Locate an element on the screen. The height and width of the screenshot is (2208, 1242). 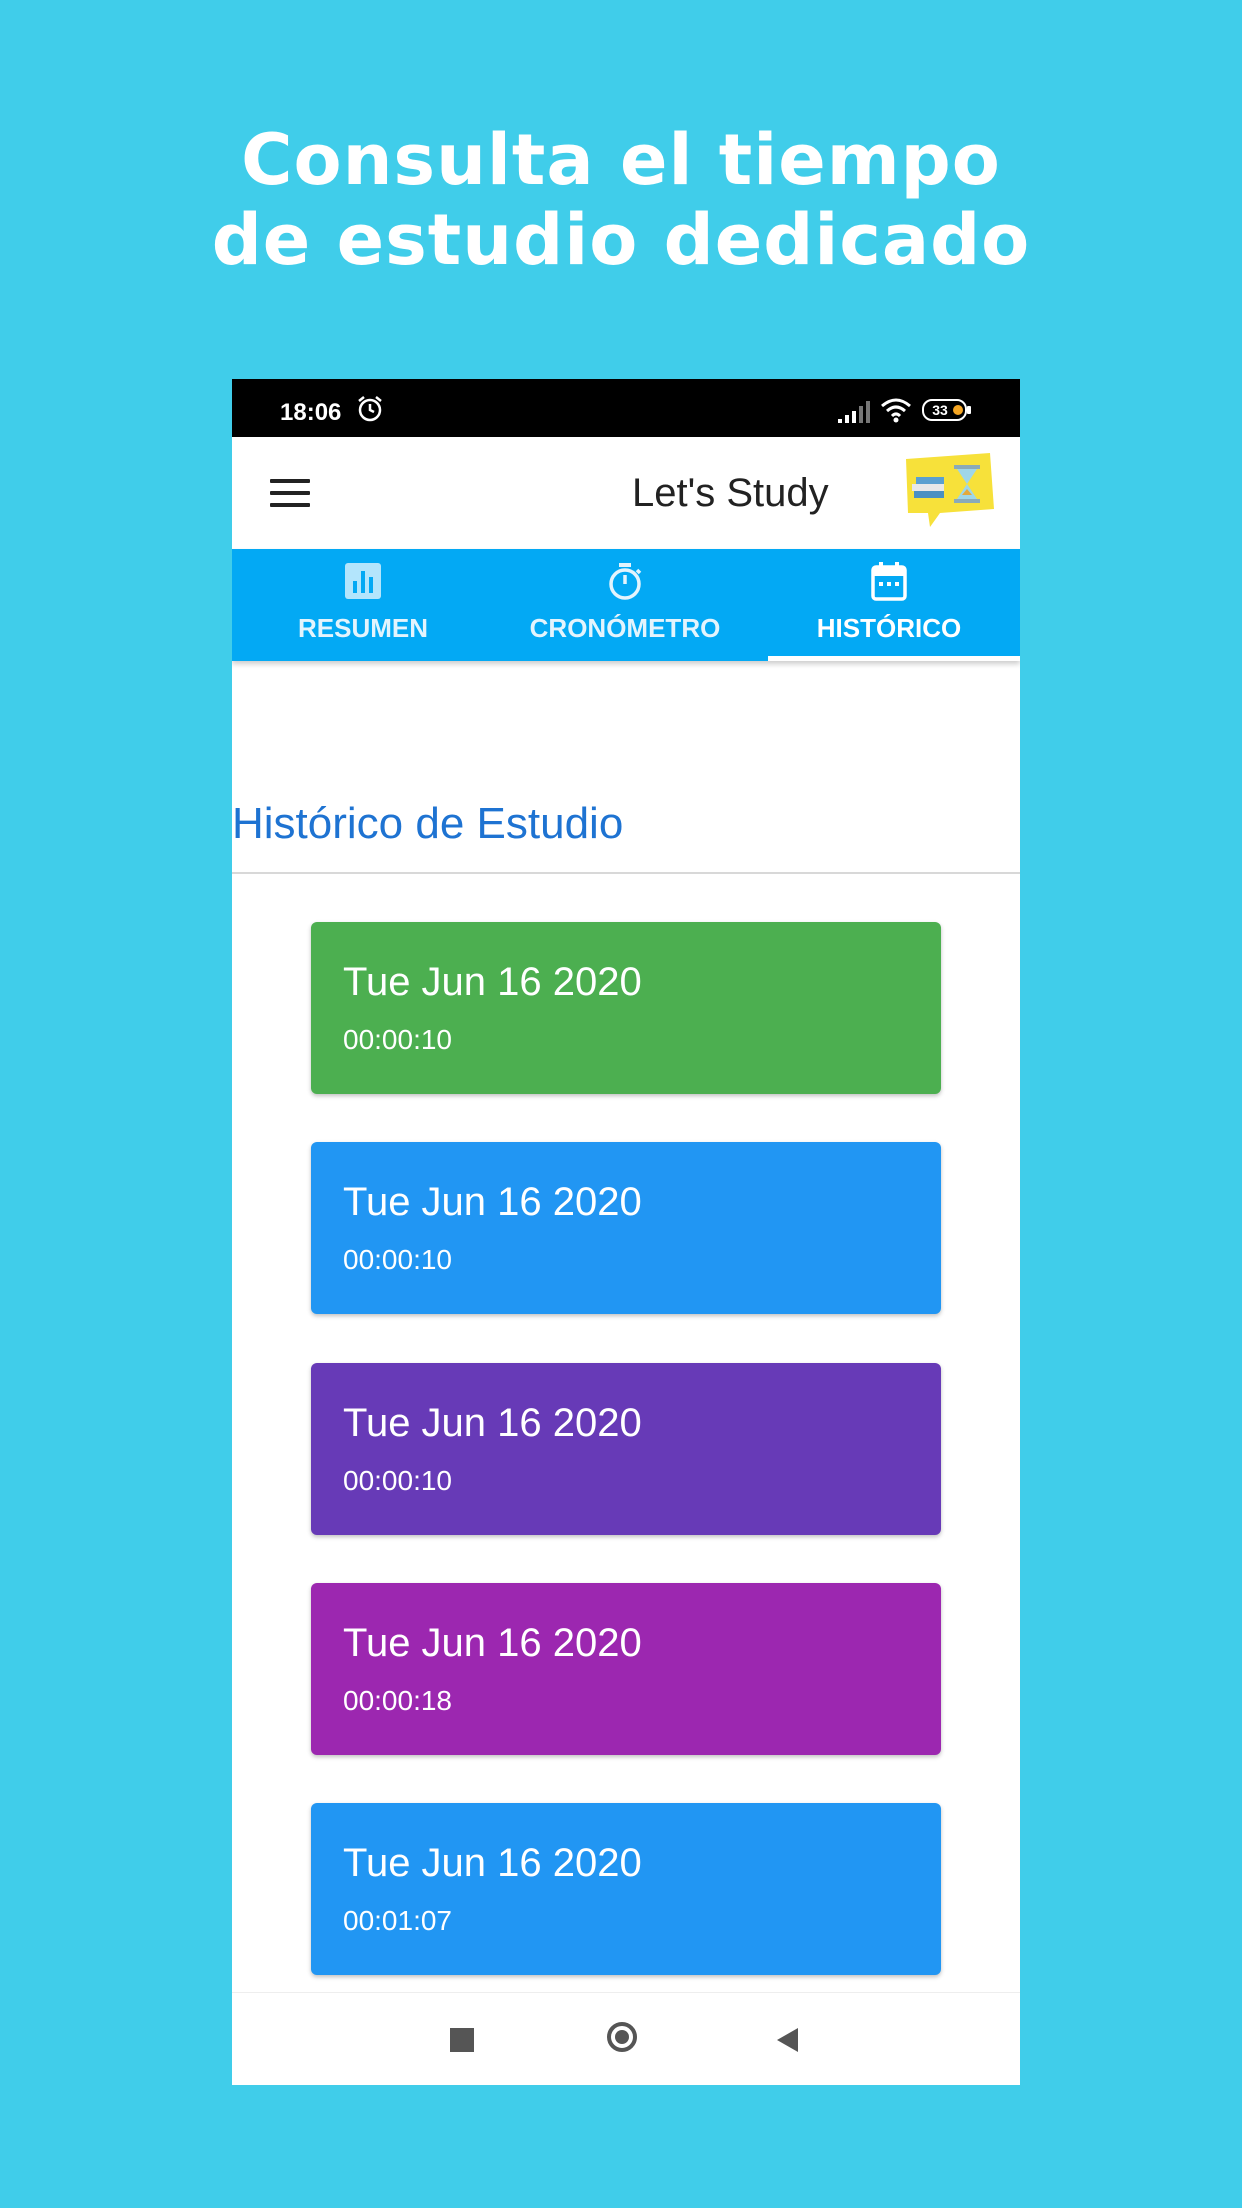
menu-icon is located at coordinates (290, 494).